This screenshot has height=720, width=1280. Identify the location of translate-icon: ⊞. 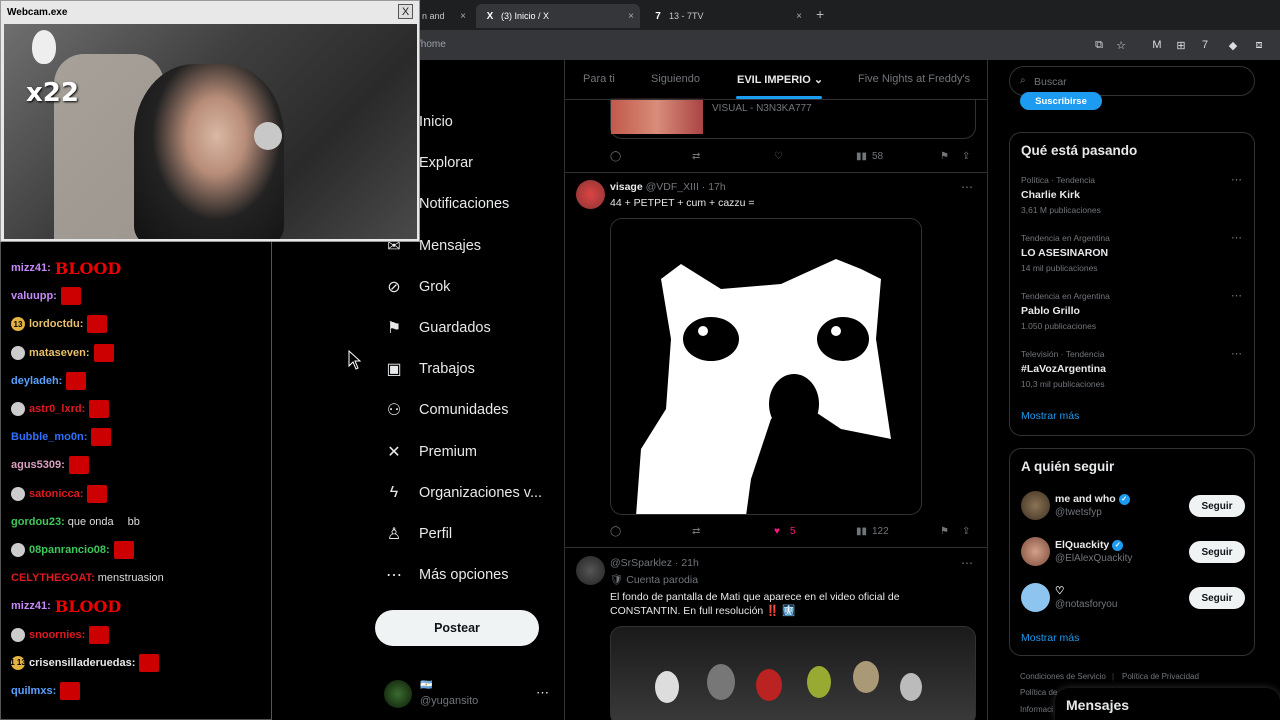
(1181, 45).